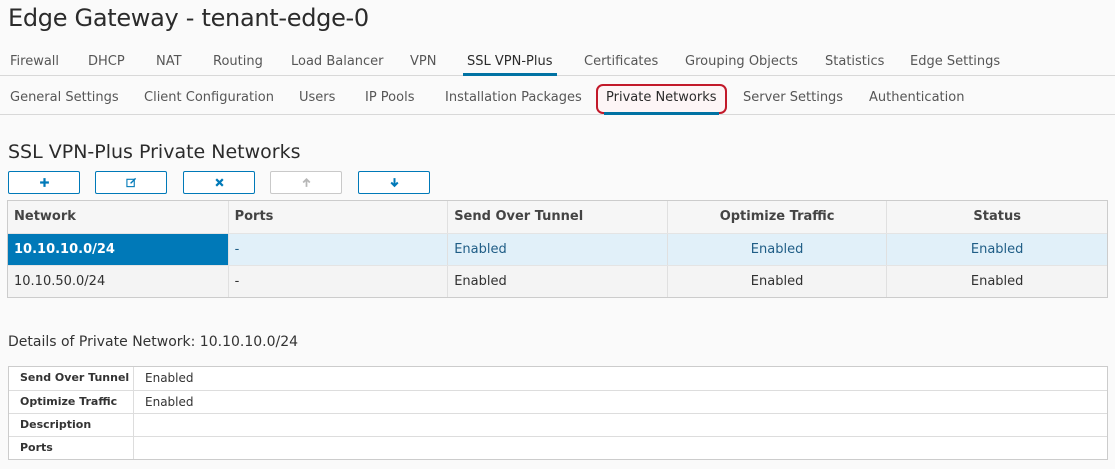 The height and width of the screenshot is (469, 1115). I want to click on tab-certificates: Certificates, so click(621, 61).